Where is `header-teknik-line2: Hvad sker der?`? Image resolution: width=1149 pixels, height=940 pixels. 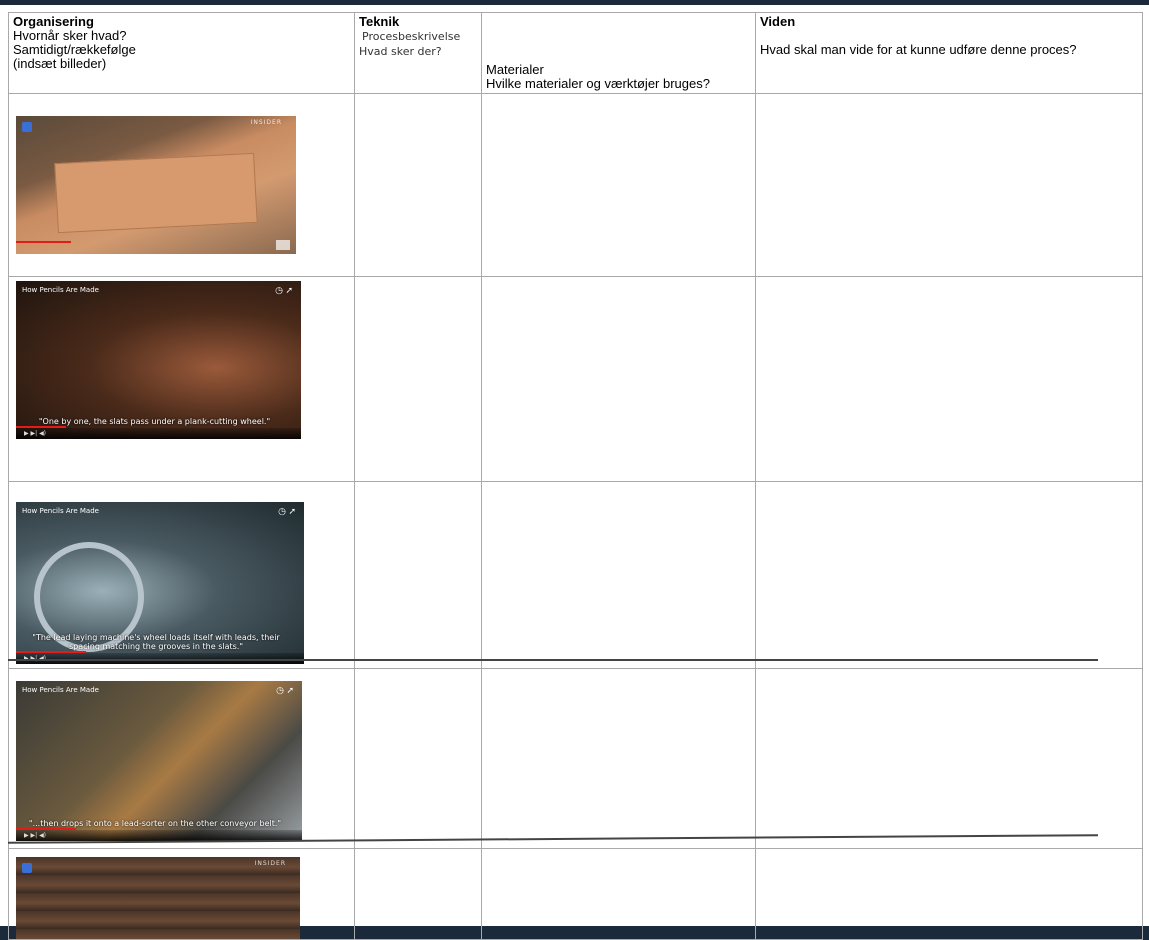
header-teknik-line2: Hvad sker der? is located at coordinates (400, 51).